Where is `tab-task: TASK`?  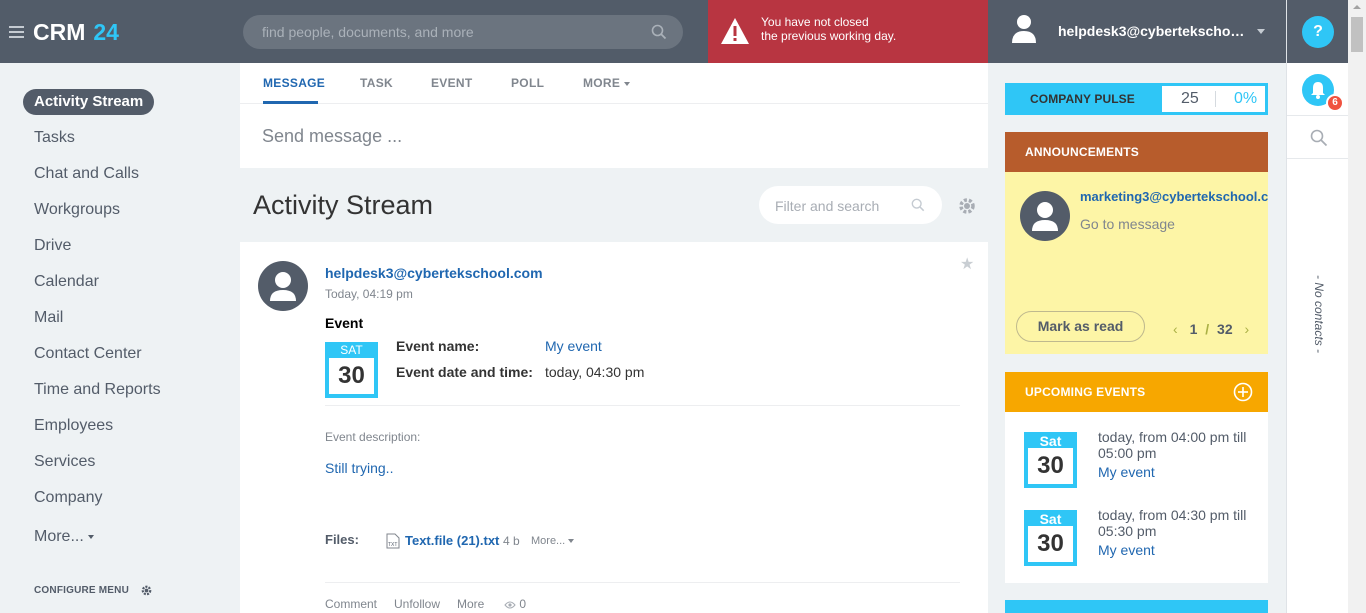
tab-task: TASK is located at coordinates (376, 83).